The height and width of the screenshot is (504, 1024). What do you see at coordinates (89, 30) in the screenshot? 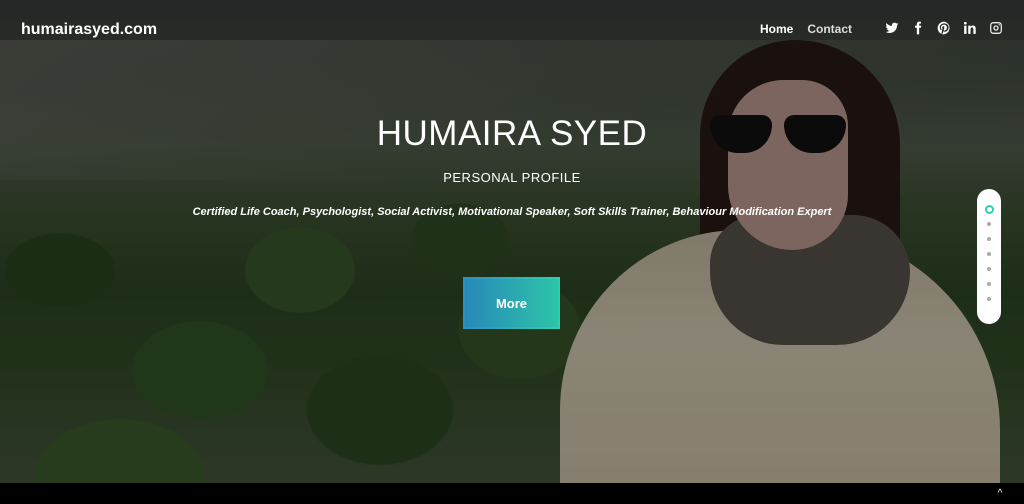
I see `site-brand: humairasyed.com` at bounding box center [89, 30].